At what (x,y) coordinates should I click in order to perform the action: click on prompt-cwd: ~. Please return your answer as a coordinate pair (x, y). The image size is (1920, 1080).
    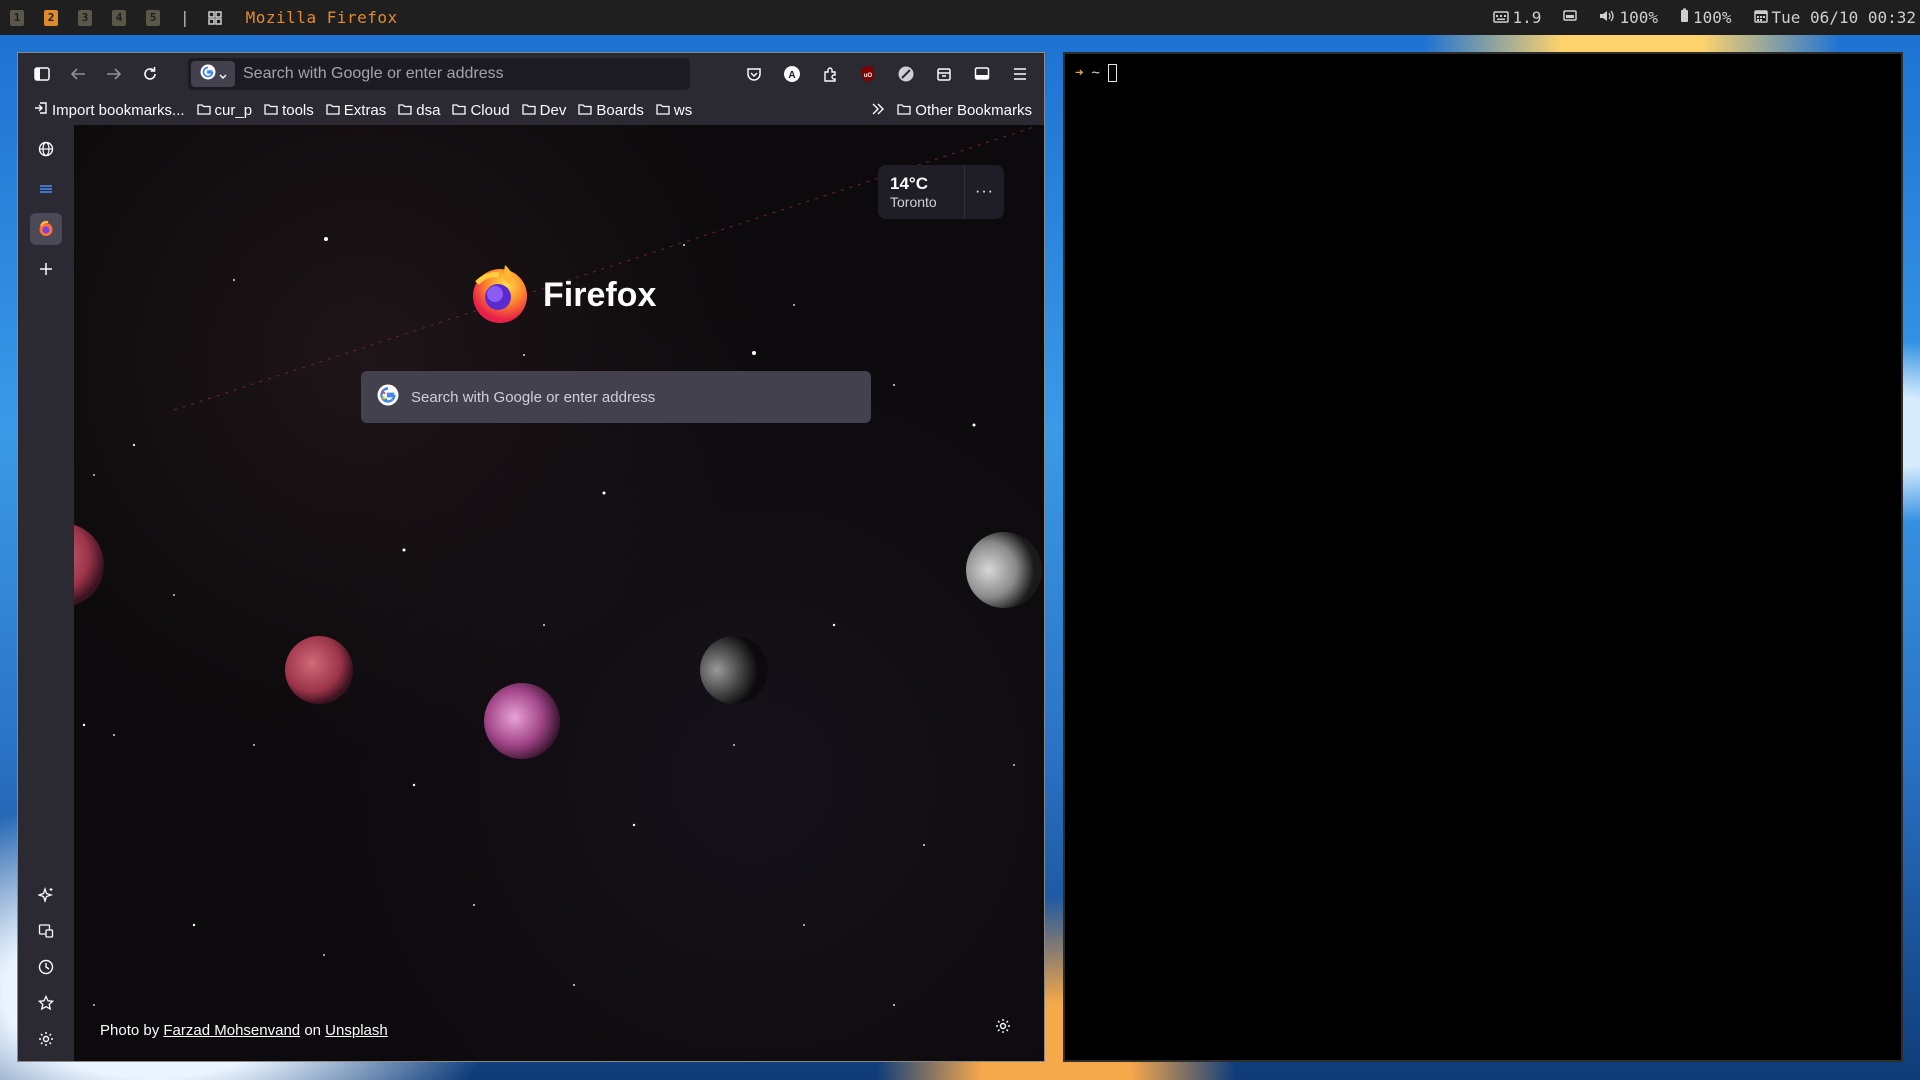
    Looking at the image, I should click on (1095, 73).